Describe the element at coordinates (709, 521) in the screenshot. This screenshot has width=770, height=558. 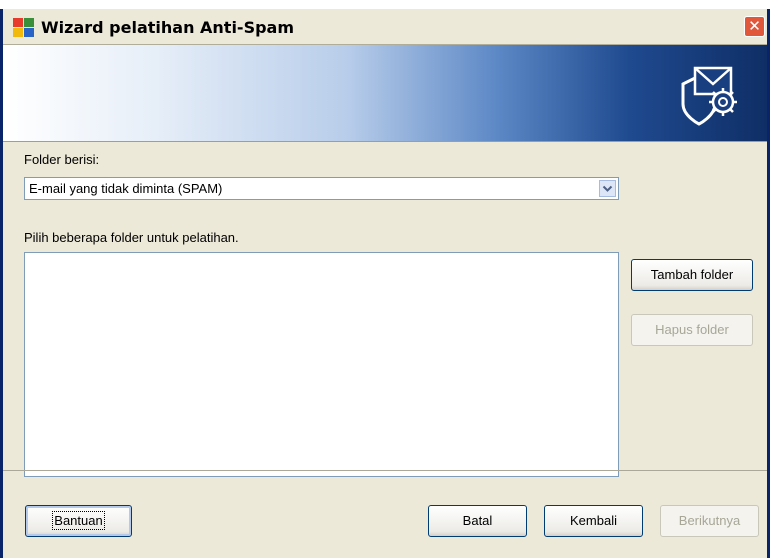
I see `next-button: Berikutnya` at that location.